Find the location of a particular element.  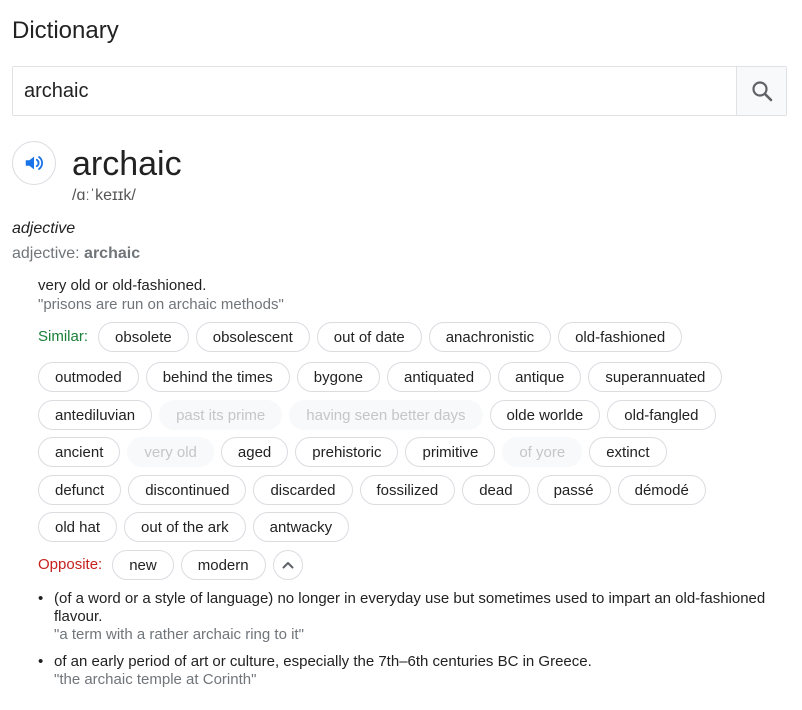

chevron-up-icon is located at coordinates (288, 565).